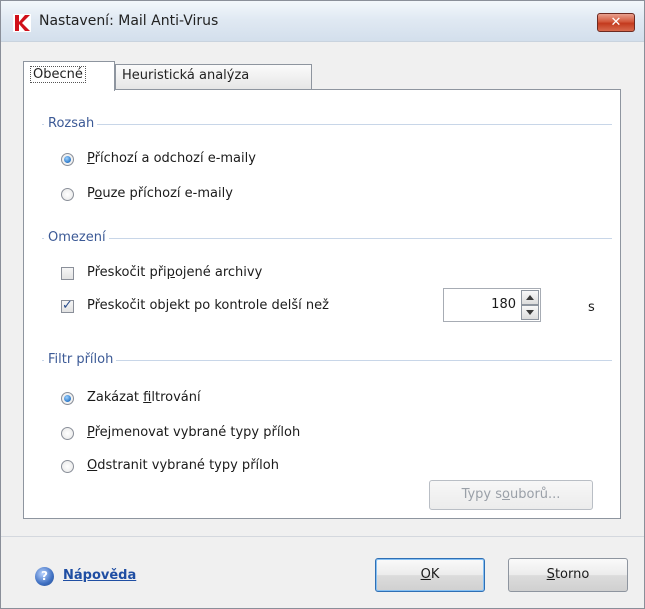 Image resolution: width=645 pixels, height=609 pixels. I want to click on radio-incoming-outgoing, so click(67, 159).